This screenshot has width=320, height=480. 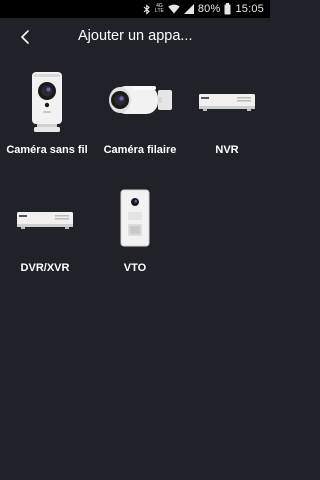 I want to click on back-button, so click(x=25, y=37).